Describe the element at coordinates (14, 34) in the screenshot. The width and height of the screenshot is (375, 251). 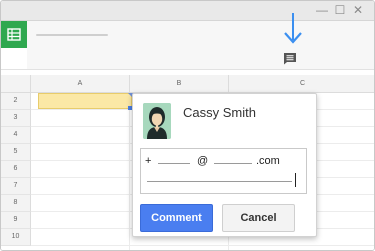
I see `sheets-logo-icon` at that location.